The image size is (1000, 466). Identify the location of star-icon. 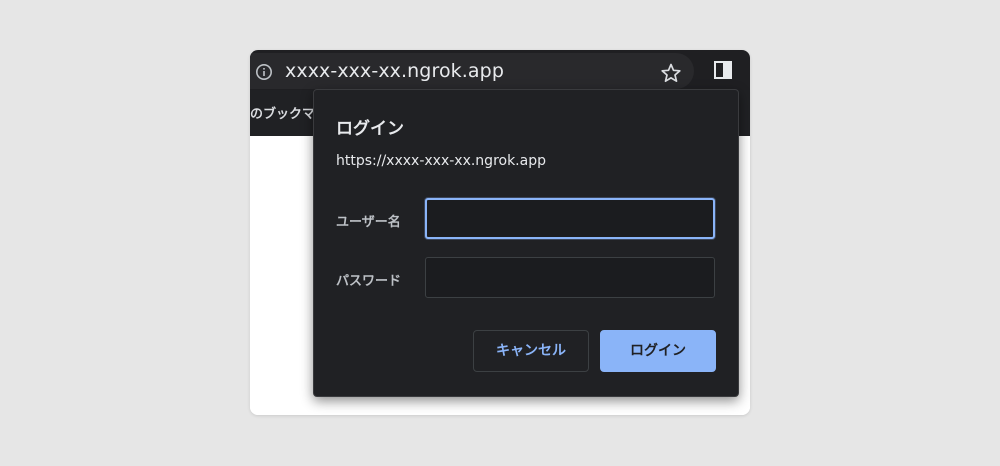
(671, 73).